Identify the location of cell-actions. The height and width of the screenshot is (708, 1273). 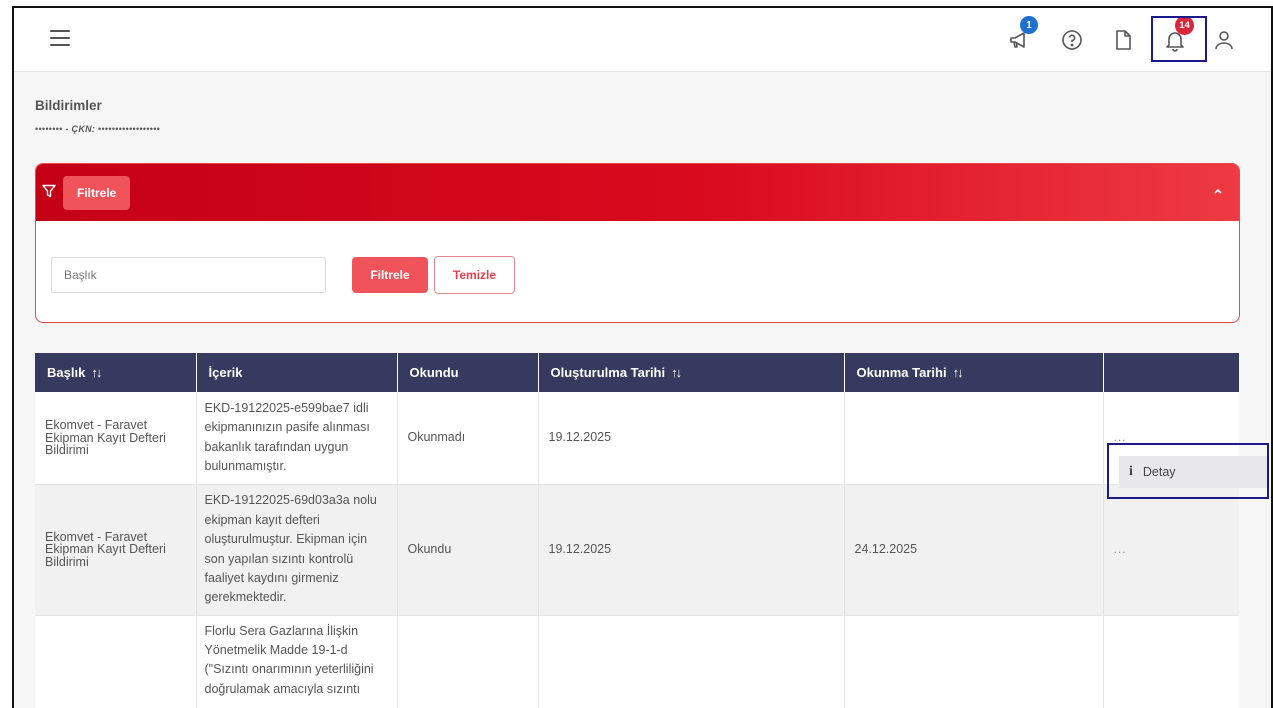
(1171, 661).